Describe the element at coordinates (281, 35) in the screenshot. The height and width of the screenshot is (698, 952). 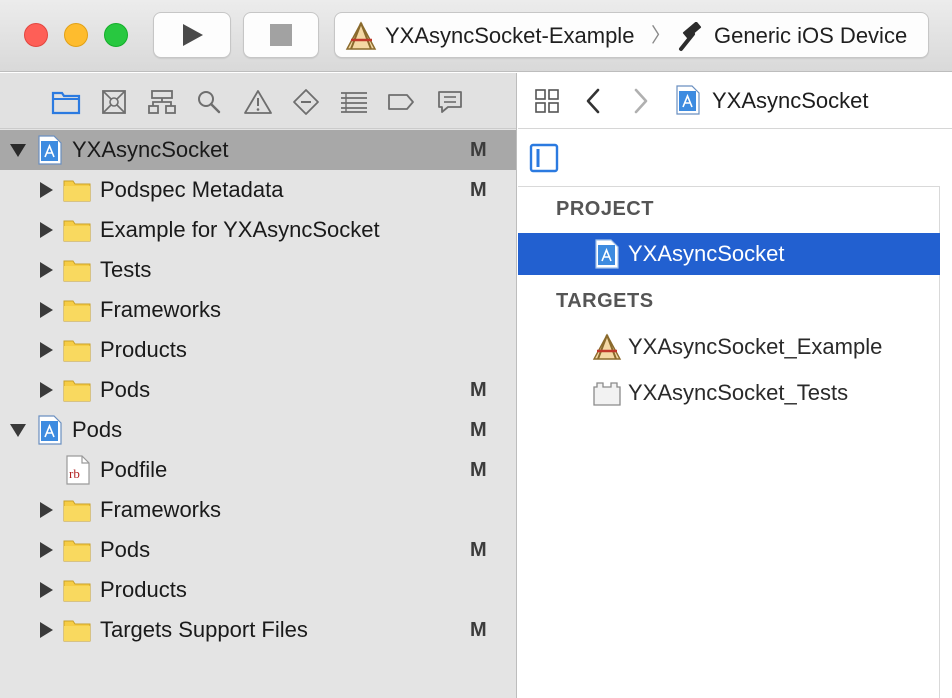
I see `stop-button` at that location.